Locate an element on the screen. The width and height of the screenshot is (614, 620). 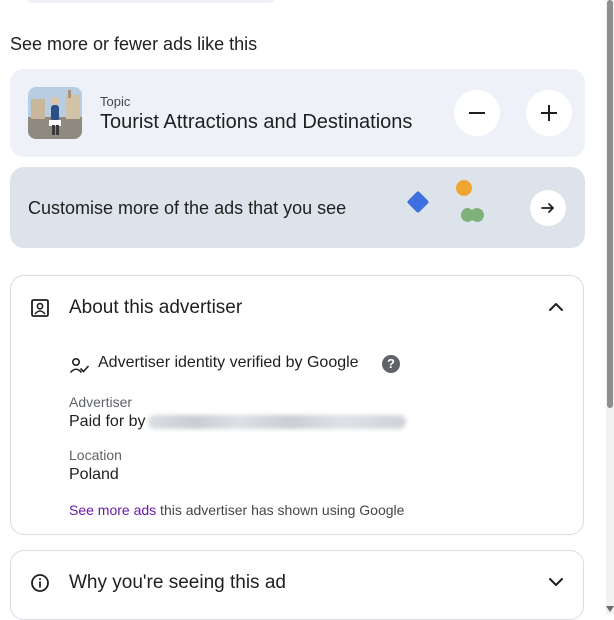
why-seeing-ad-title: Why you're seeing this ad is located at coordinates (177, 582).